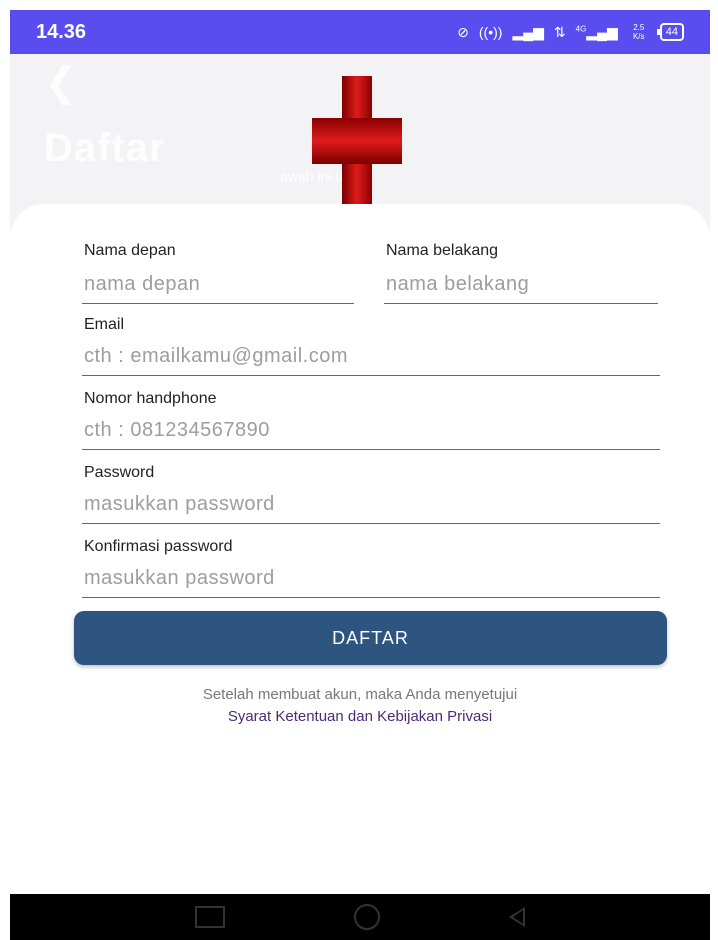 The width and height of the screenshot is (718, 940). What do you see at coordinates (104, 324) in the screenshot?
I see `email-label: Email` at bounding box center [104, 324].